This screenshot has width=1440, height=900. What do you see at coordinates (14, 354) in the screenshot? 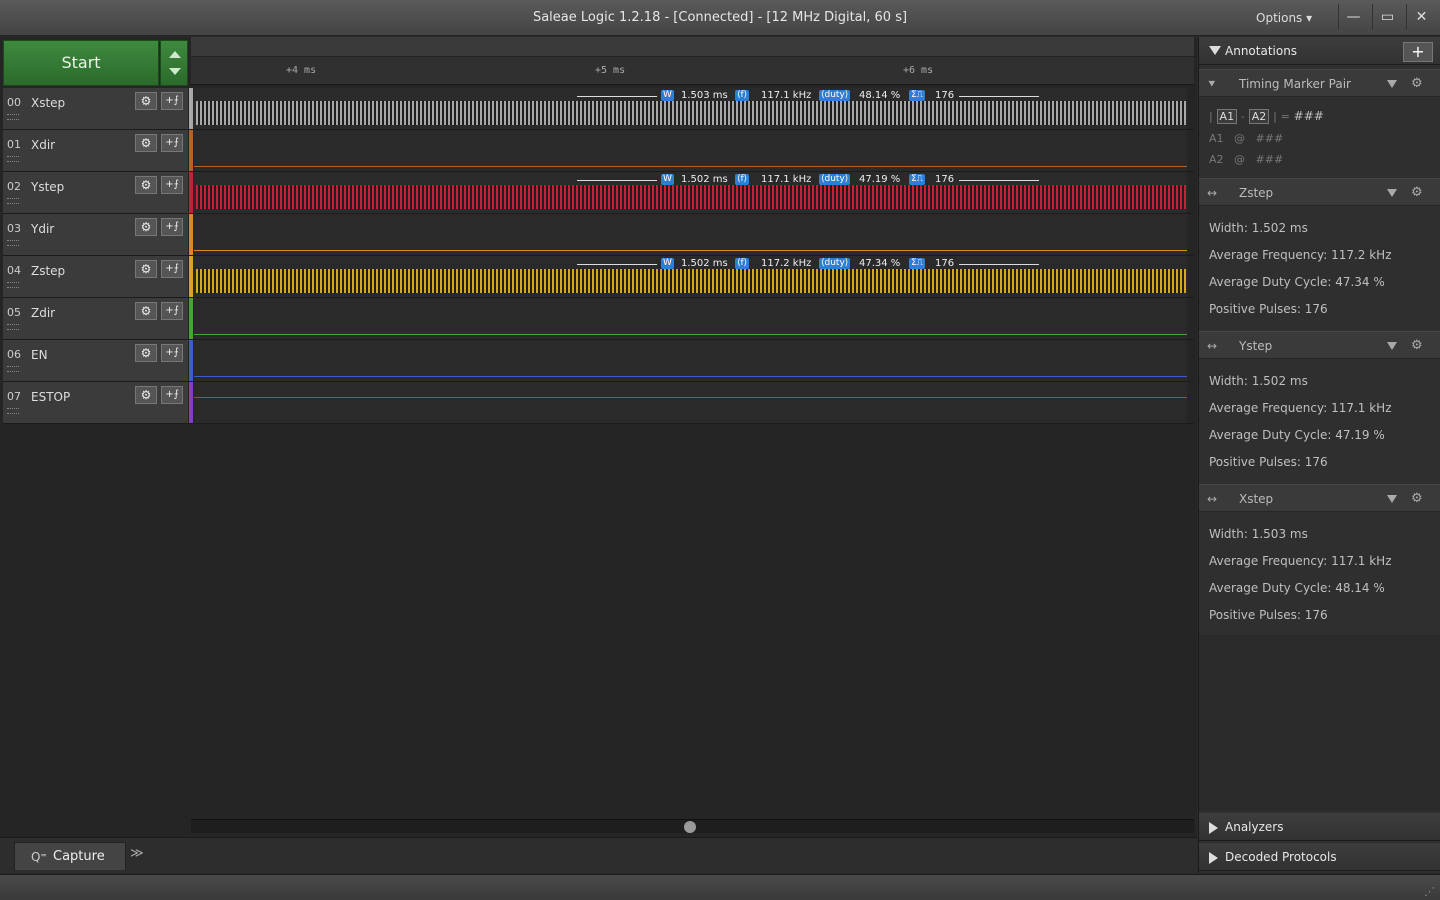
I see `channel-number: 06` at bounding box center [14, 354].